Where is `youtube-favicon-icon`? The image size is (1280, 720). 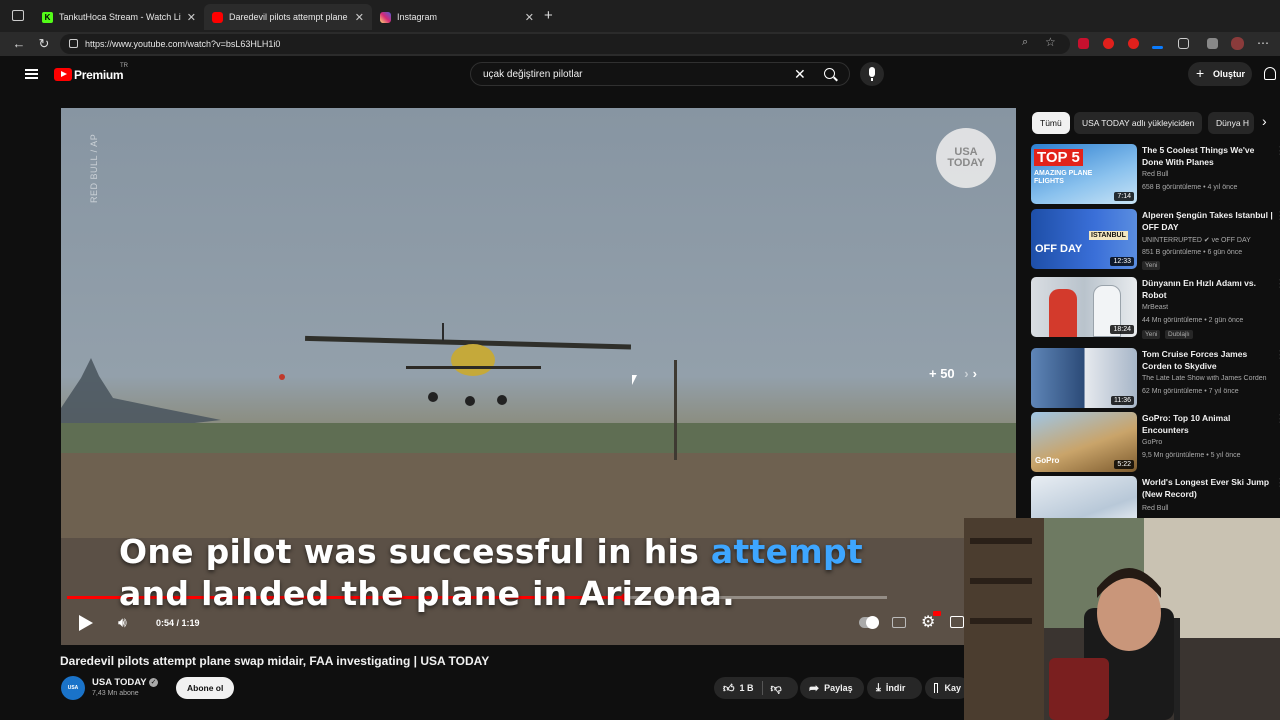 youtube-favicon-icon is located at coordinates (217, 17).